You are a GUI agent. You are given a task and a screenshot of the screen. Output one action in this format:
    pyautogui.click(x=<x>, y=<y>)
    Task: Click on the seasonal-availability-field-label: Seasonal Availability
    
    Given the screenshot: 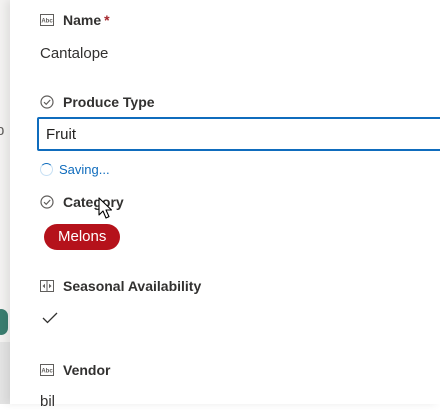 What is the action you would take?
    pyautogui.click(x=120, y=286)
    